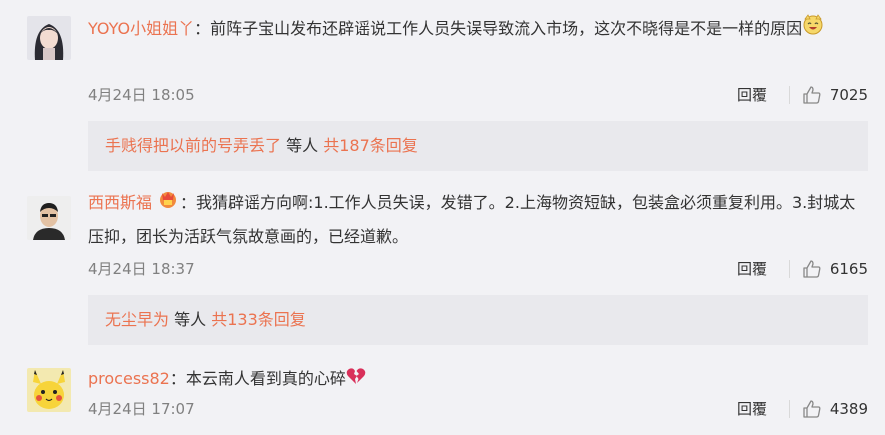 This screenshot has height=435, width=885. I want to click on avatar-pikachu-icon, so click(49, 390).